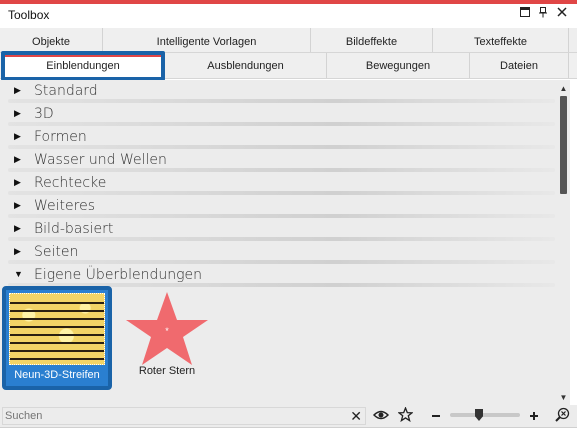 The width and height of the screenshot is (577, 433). What do you see at coordinates (44, 114) in the screenshot?
I see `category-label: 3D` at bounding box center [44, 114].